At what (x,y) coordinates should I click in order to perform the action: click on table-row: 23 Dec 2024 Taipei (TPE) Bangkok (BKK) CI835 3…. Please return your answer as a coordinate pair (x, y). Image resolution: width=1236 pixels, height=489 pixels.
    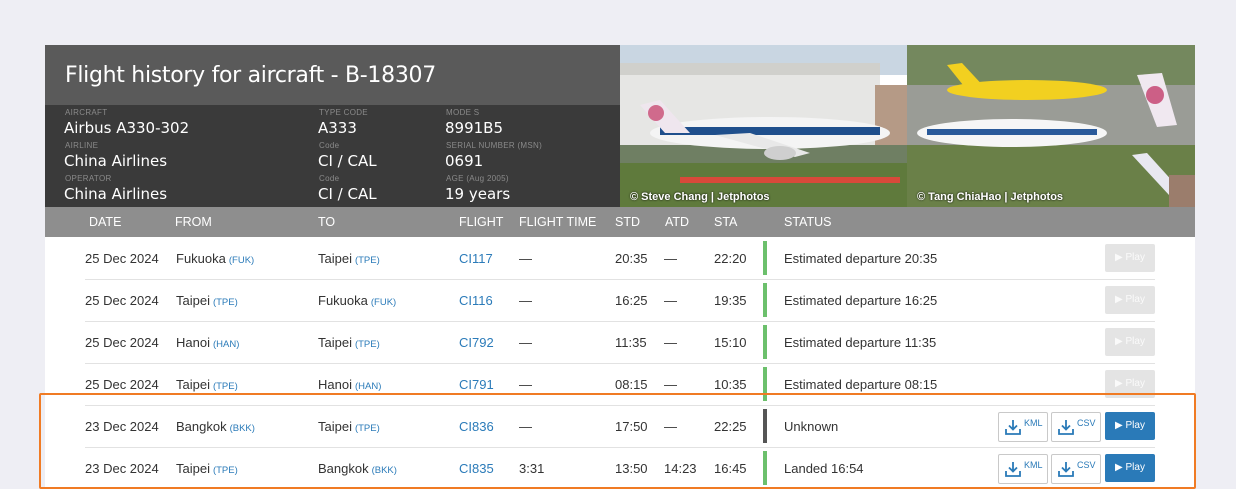
    Looking at the image, I should click on (620, 468).